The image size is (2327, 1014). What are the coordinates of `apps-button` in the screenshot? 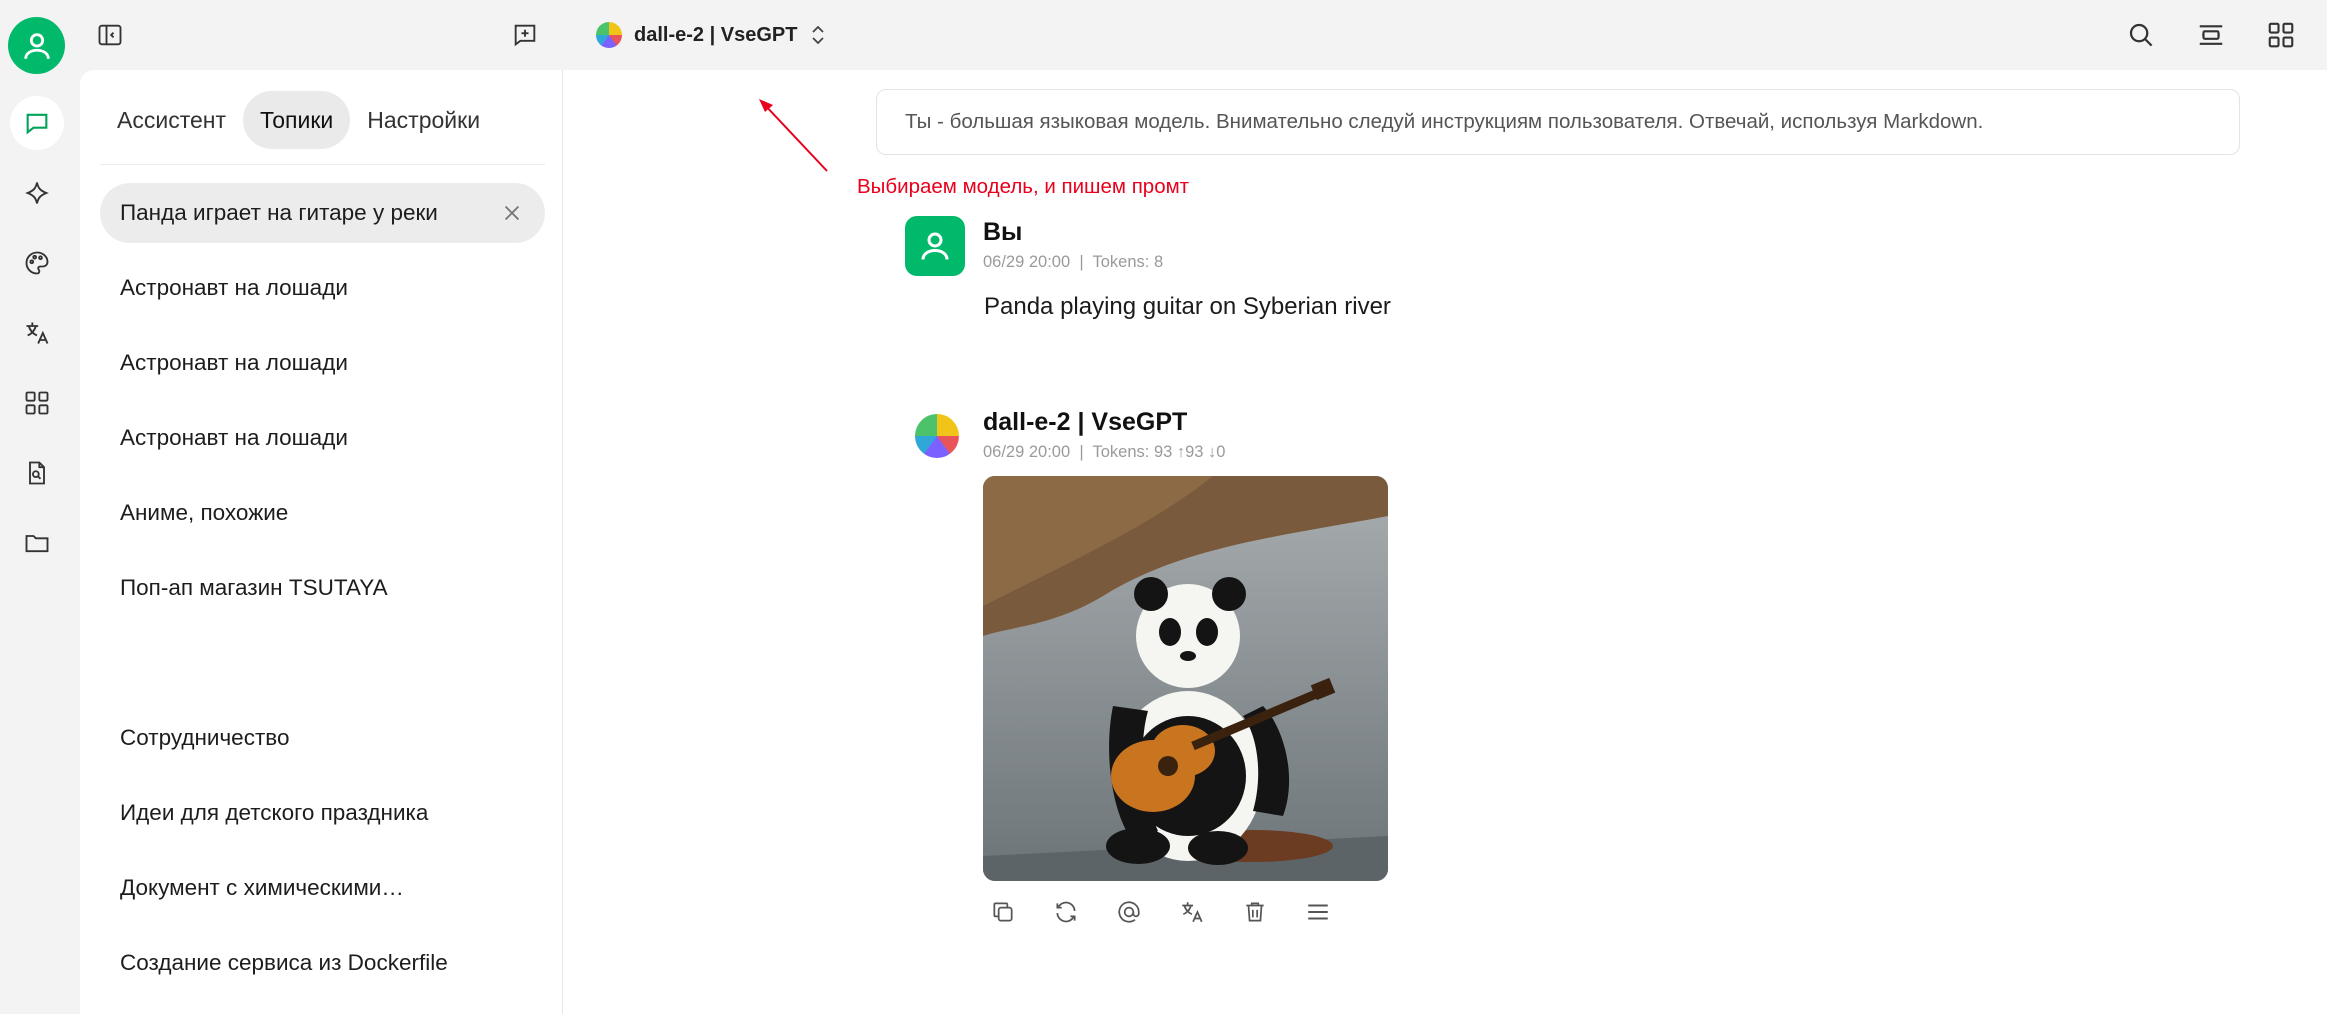 It's located at (2281, 35).